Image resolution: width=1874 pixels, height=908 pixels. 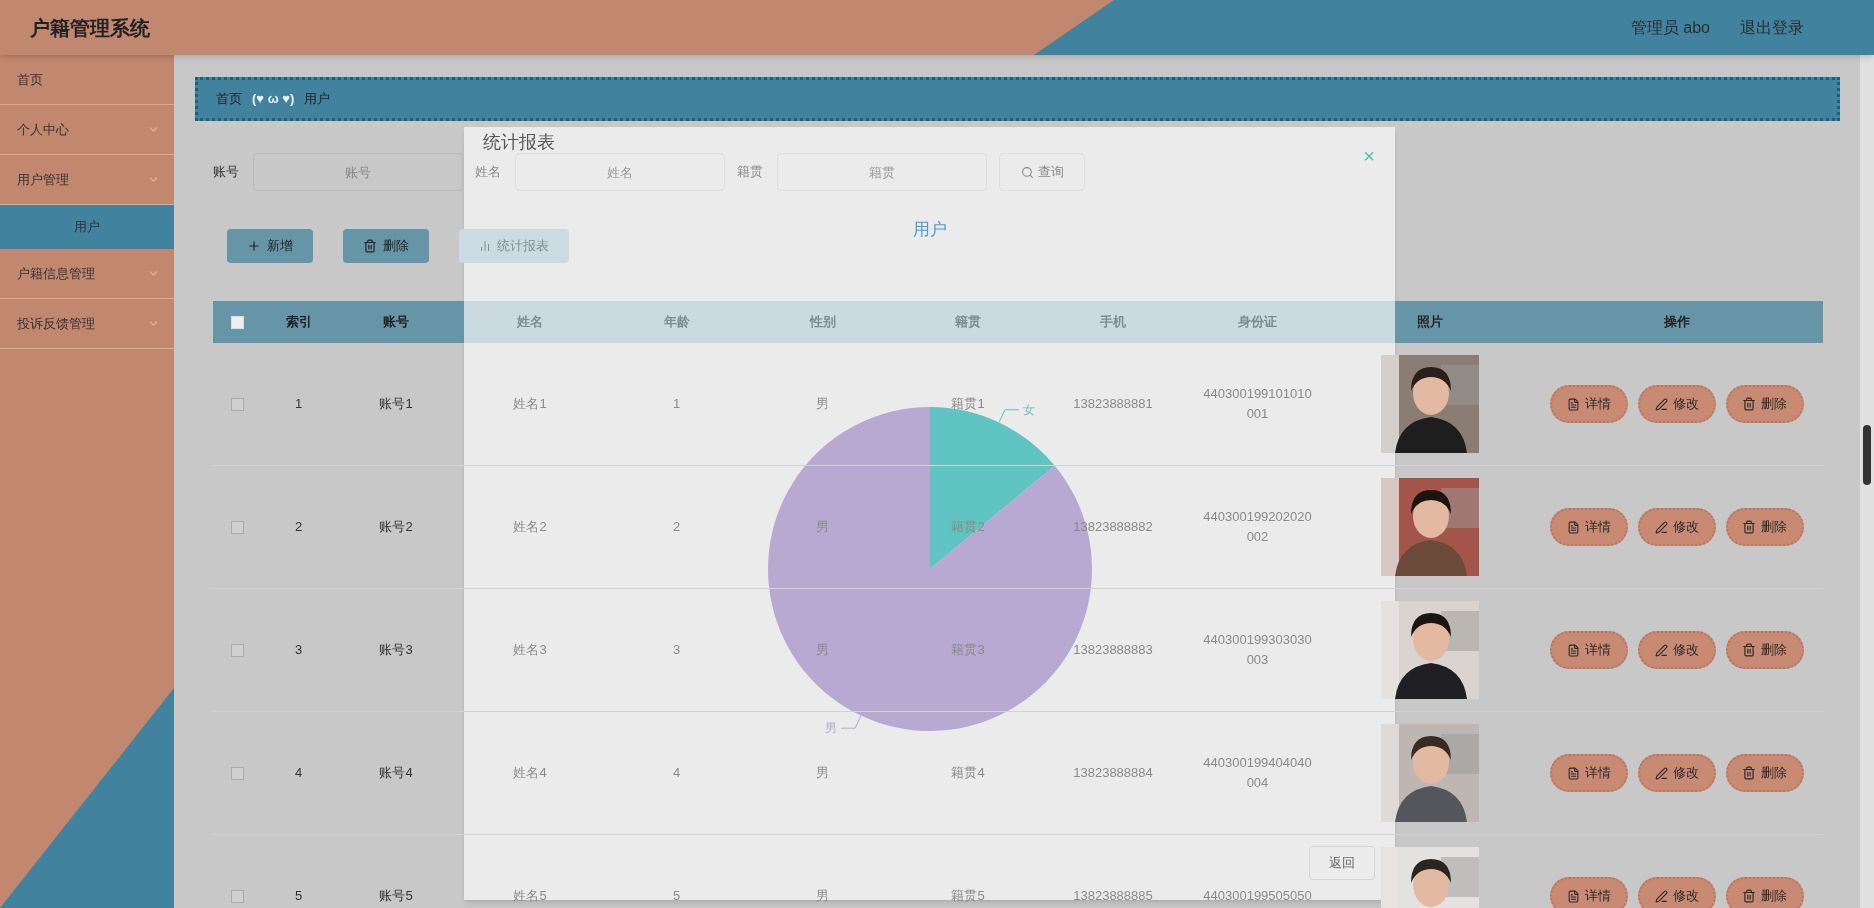 I want to click on table-cell-text: 姓名3, so click(x=530, y=650).